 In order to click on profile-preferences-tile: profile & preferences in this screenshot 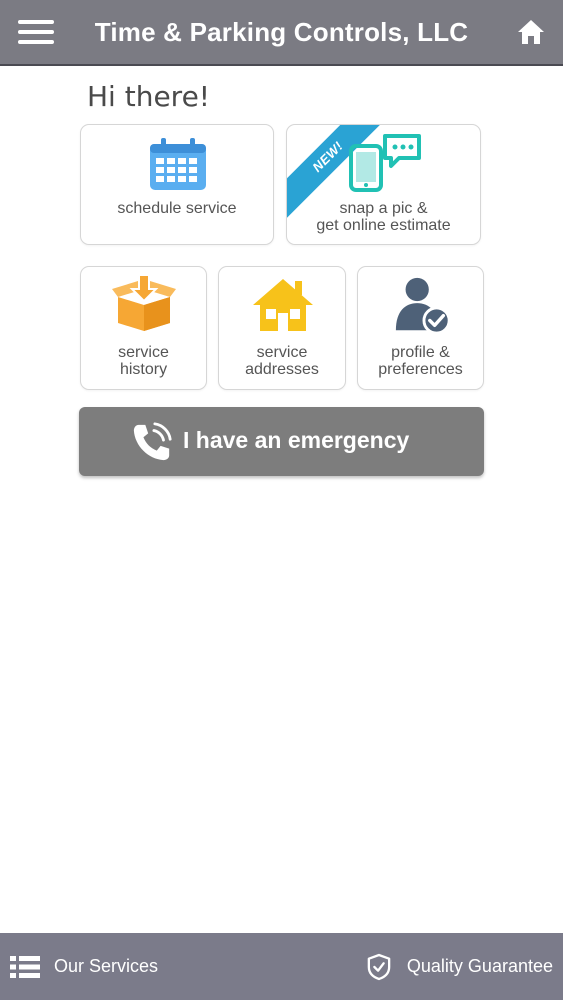, I will do `click(420, 328)`.